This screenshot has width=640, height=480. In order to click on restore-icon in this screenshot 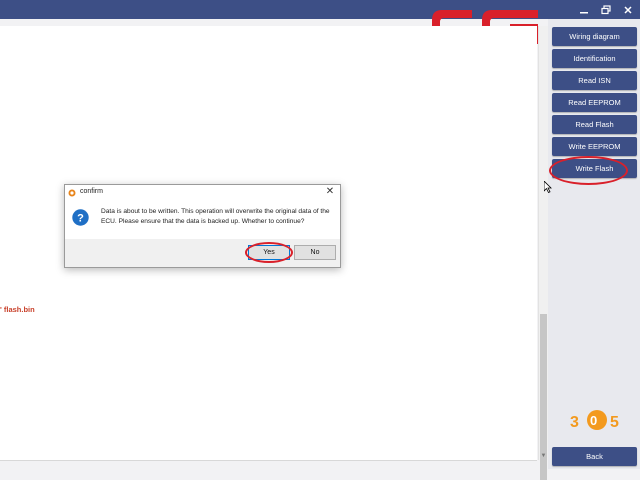, I will do `click(606, 10)`.